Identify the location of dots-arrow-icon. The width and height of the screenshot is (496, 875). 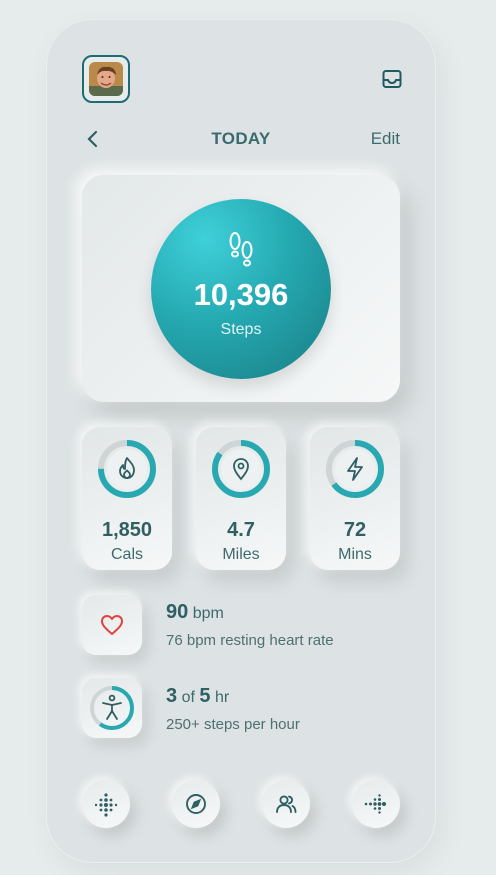
(375, 804).